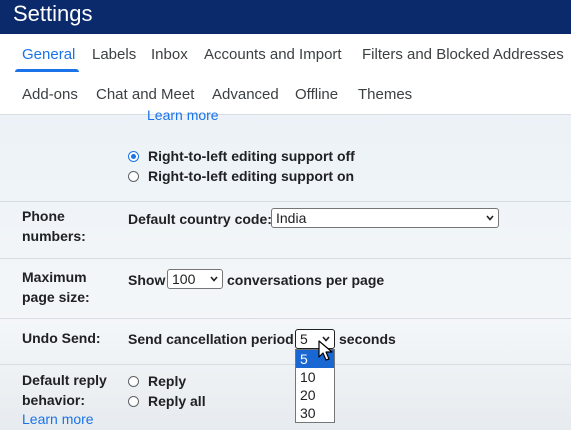  What do you see at coordinates (273, 55) in the screenshot?
I see `tab-accounts-and-import: Accounts and Import` at bounding box center [273, 55].